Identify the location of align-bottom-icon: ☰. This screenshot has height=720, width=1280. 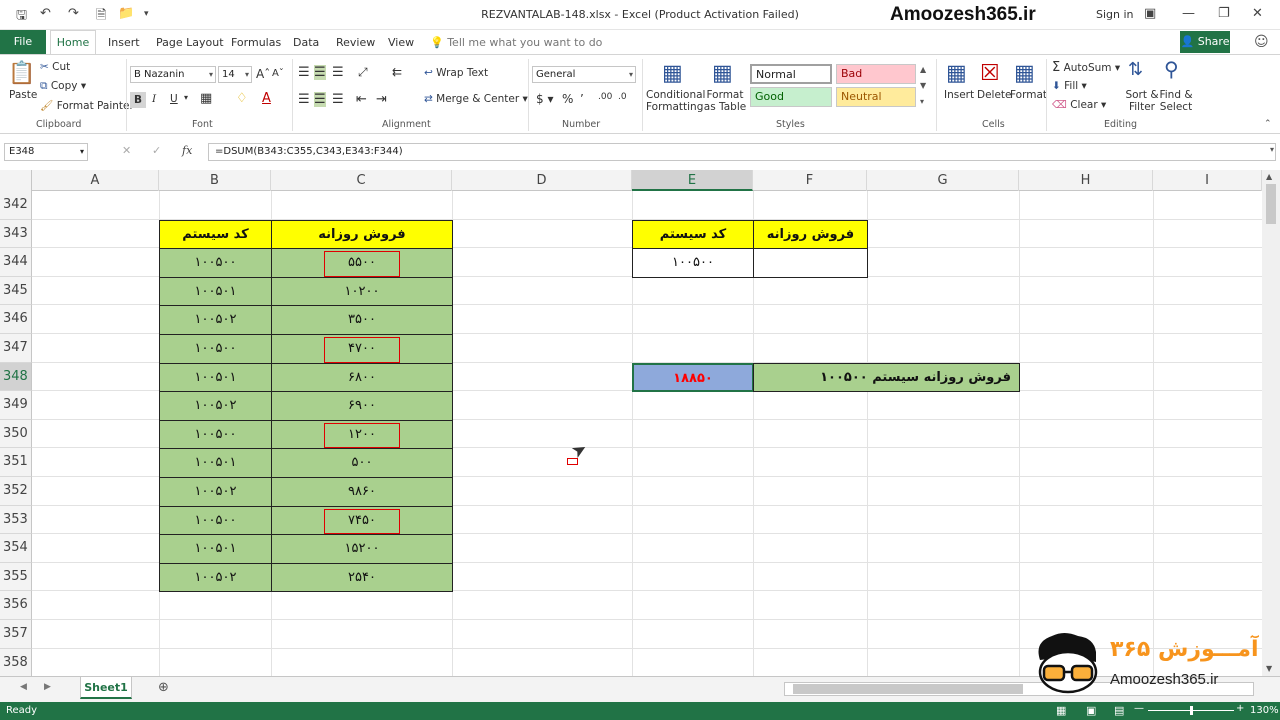
(338, 72).